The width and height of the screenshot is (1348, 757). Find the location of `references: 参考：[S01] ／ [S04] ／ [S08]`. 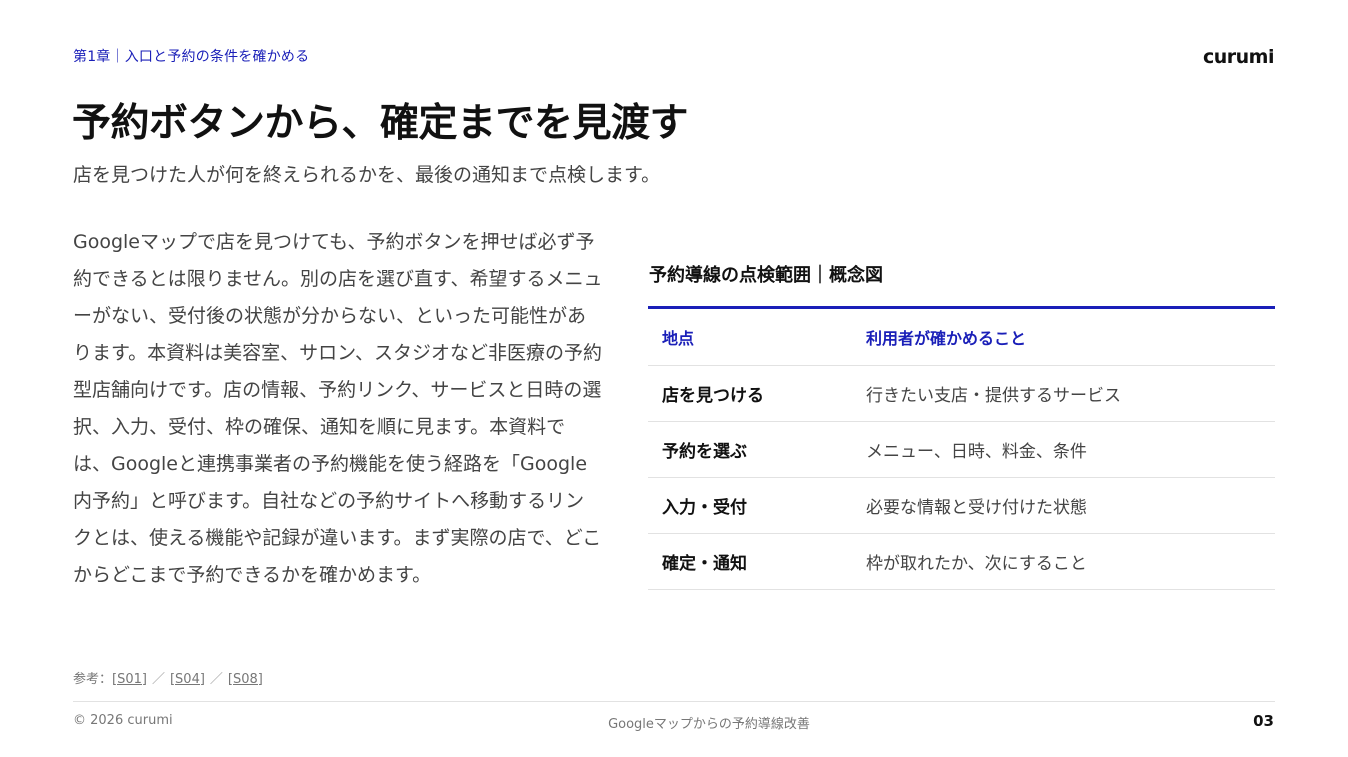

references: 参考：[S01] ／ [S04] ／ [S08] is located at coordinates (168, 677).